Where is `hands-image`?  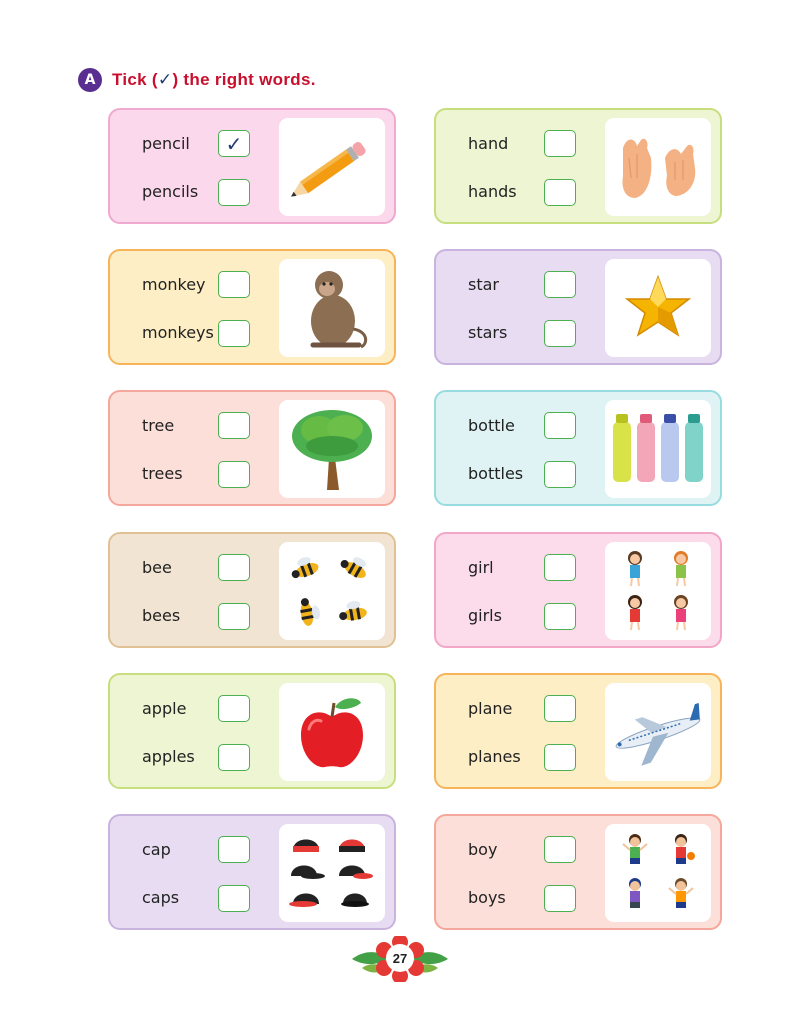
hands-image is located at coordinates (658, 167).